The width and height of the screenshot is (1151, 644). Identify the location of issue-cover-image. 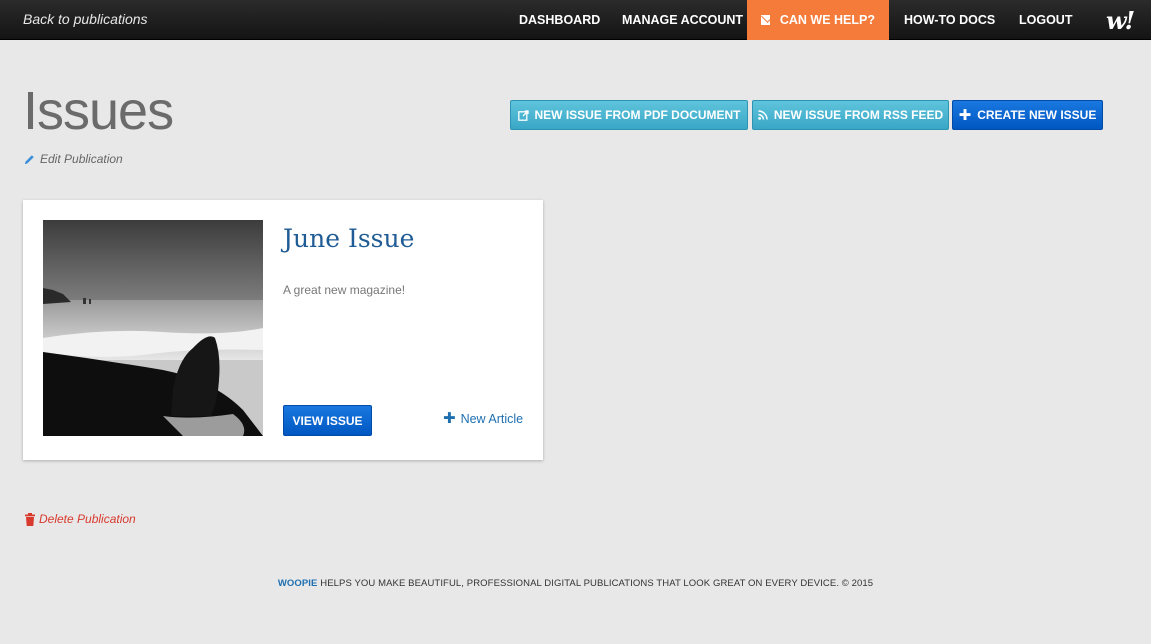
(153, 328).